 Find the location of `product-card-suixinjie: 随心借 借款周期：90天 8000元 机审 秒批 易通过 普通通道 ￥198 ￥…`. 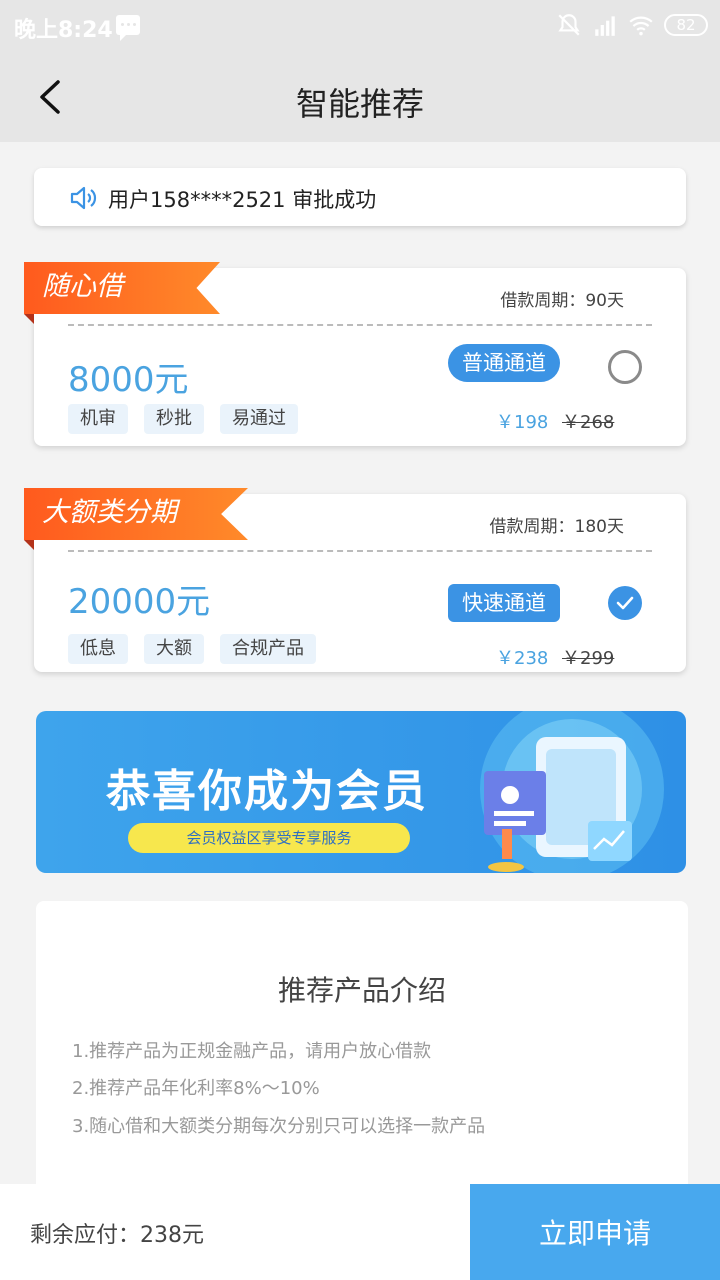

product-card-suixinjie: 随心借 借款周期：90天 8000元 机审 秒批 易通过 普通通道 ￥198 ￥… is located at coordinates (355, 354).